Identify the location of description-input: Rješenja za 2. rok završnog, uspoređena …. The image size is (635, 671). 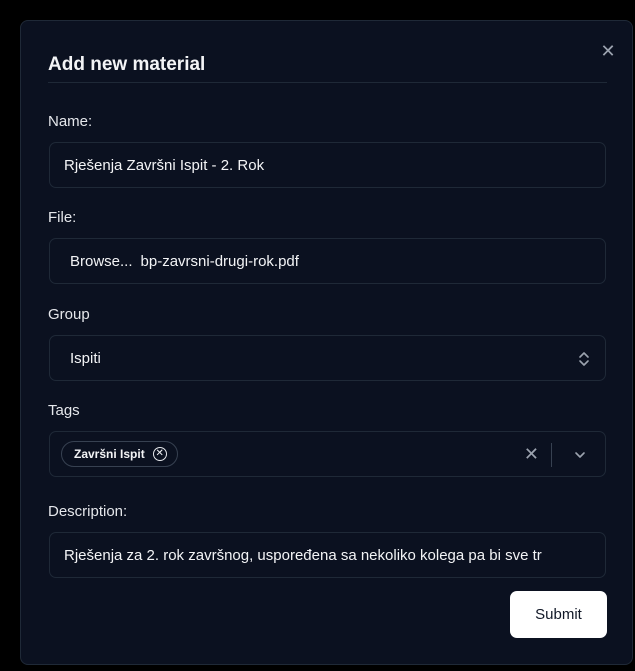
(327, 555).